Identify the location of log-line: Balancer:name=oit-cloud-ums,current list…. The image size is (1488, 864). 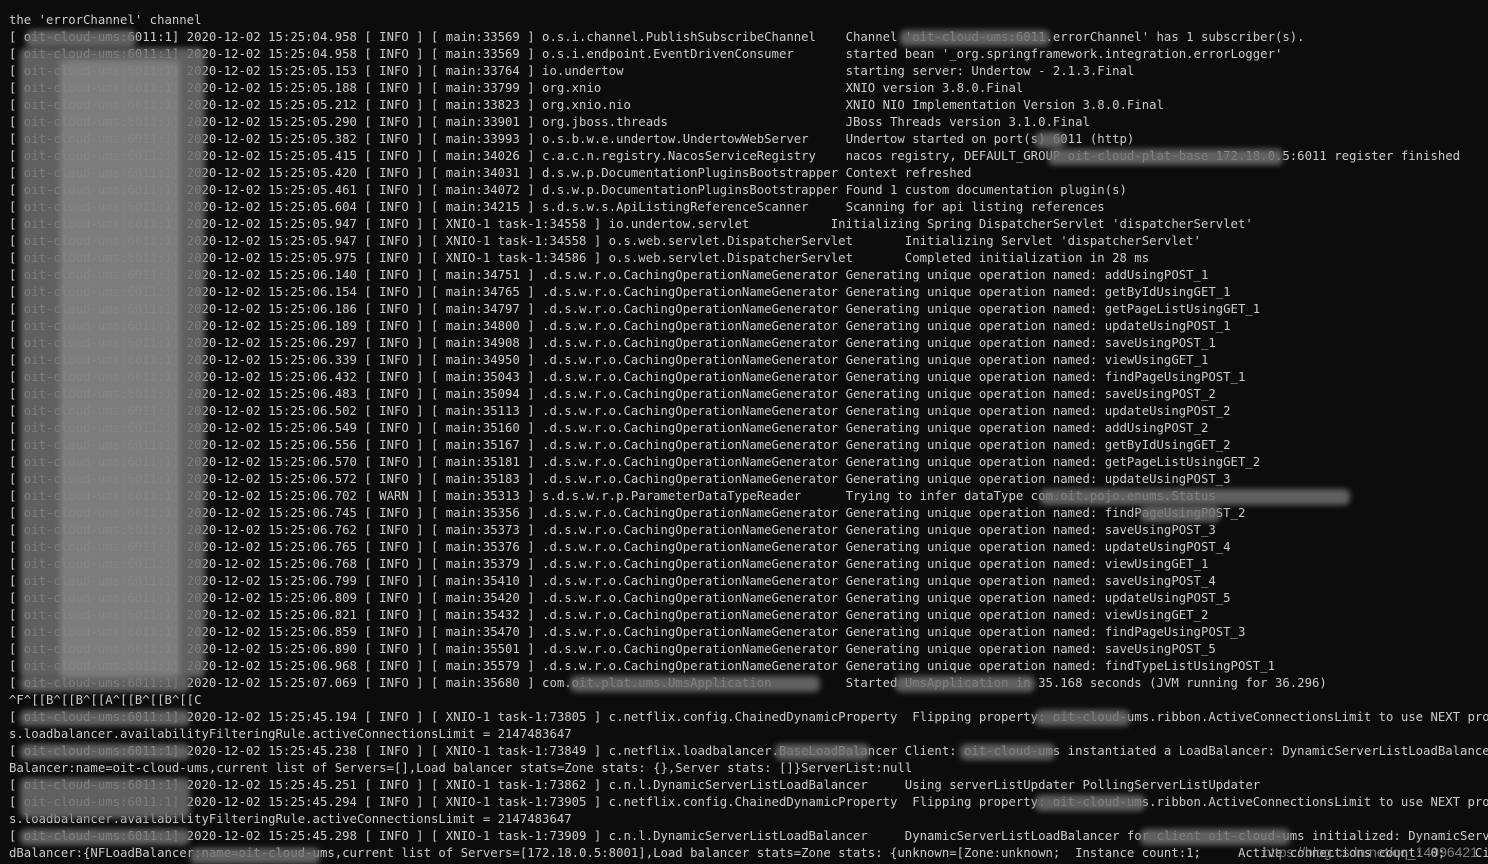
(461, 768).